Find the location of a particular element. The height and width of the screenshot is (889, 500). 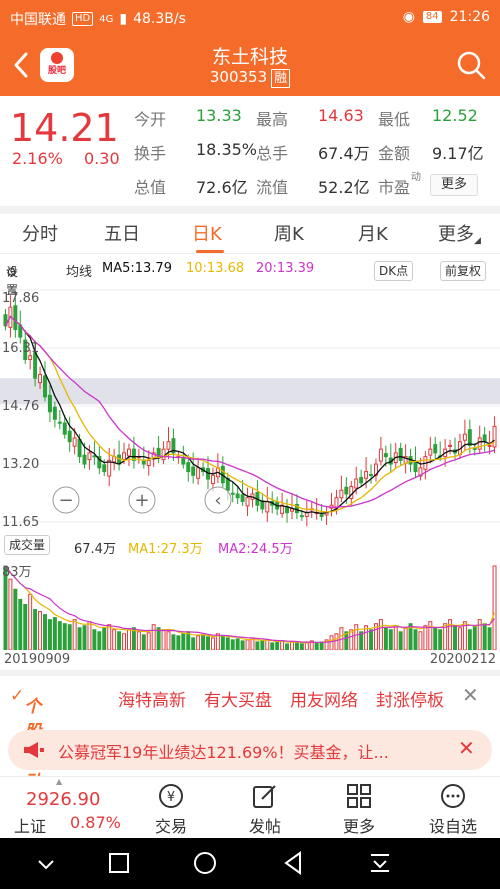

scroll-left-button: ‹ is located at coordinates (218, 500).